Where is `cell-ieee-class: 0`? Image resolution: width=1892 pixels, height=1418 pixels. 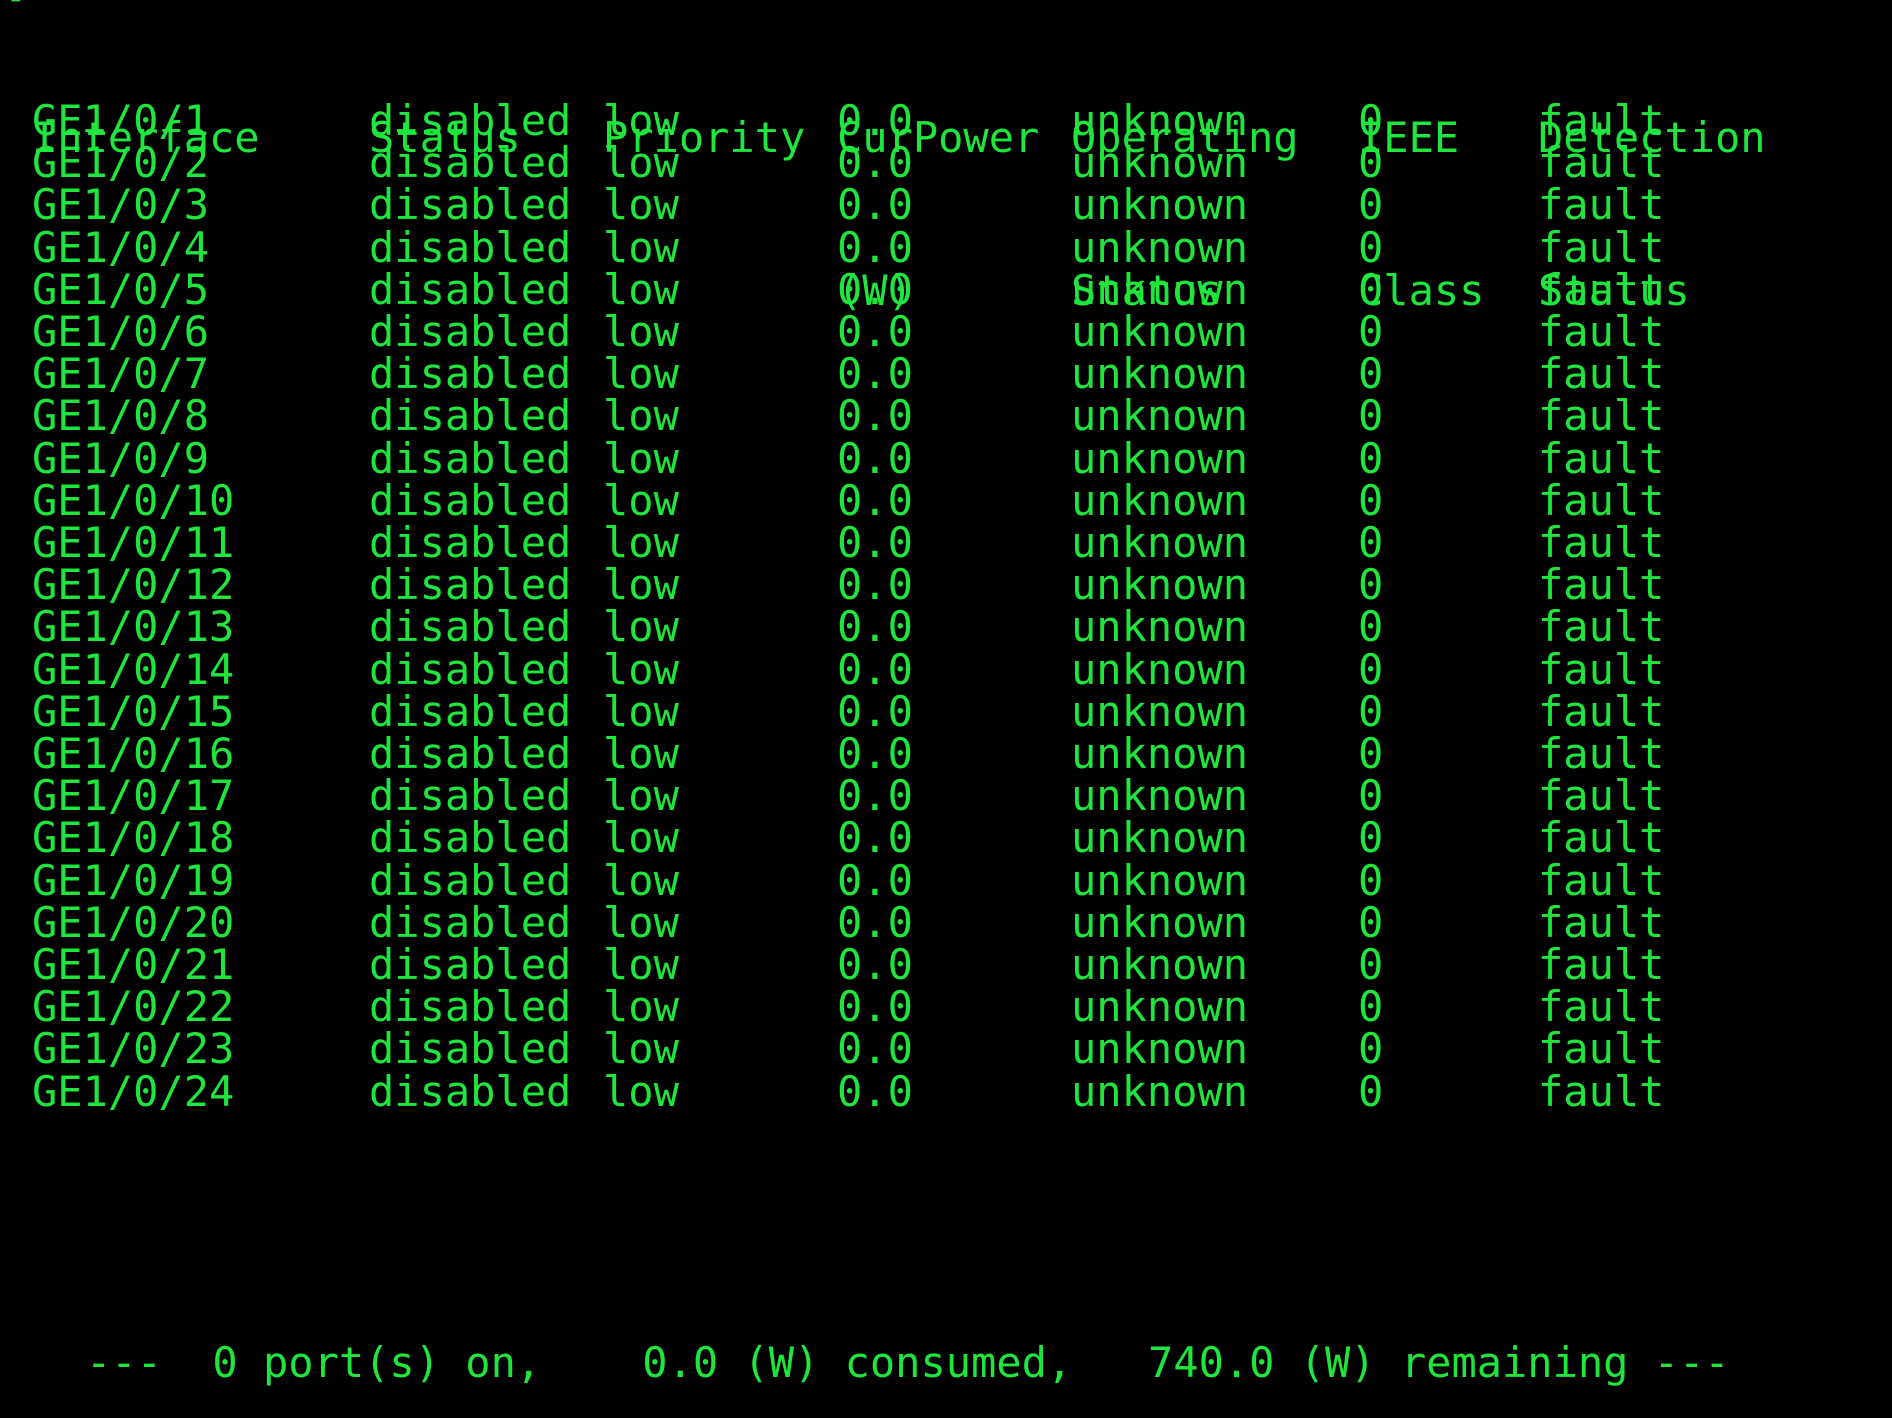
cell-ieee-class: 0 is located at coordinates (1371, 1091).